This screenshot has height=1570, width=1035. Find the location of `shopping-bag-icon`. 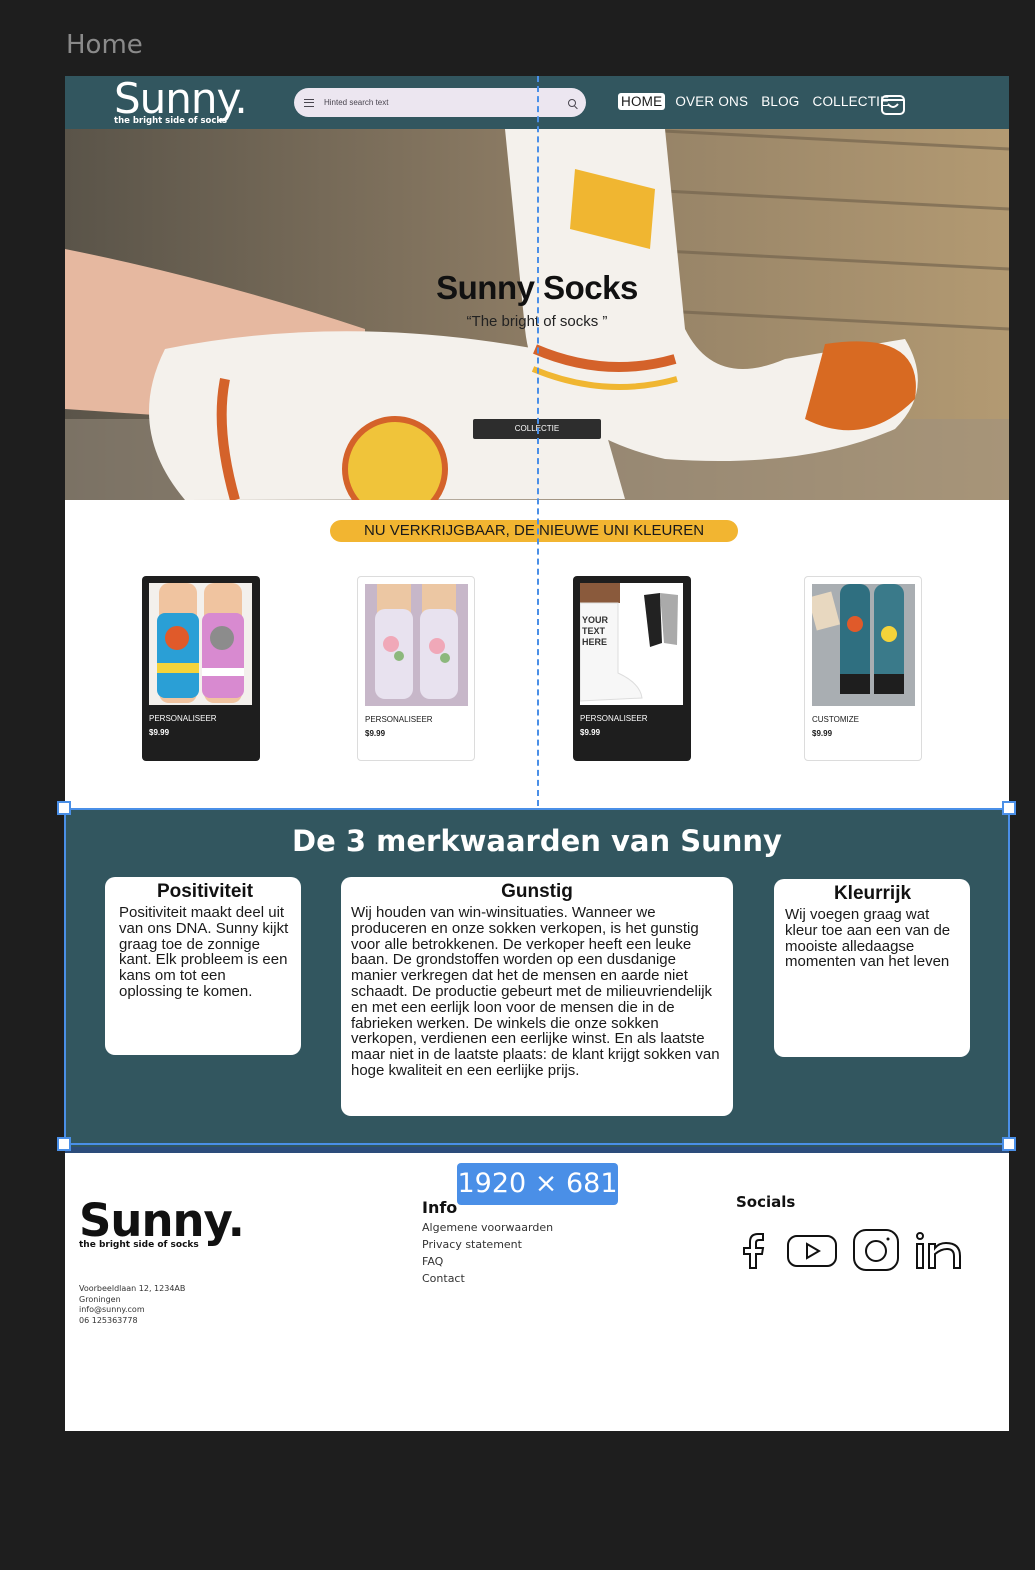

shopping-bag-icon is located at coordinates (893, 103).